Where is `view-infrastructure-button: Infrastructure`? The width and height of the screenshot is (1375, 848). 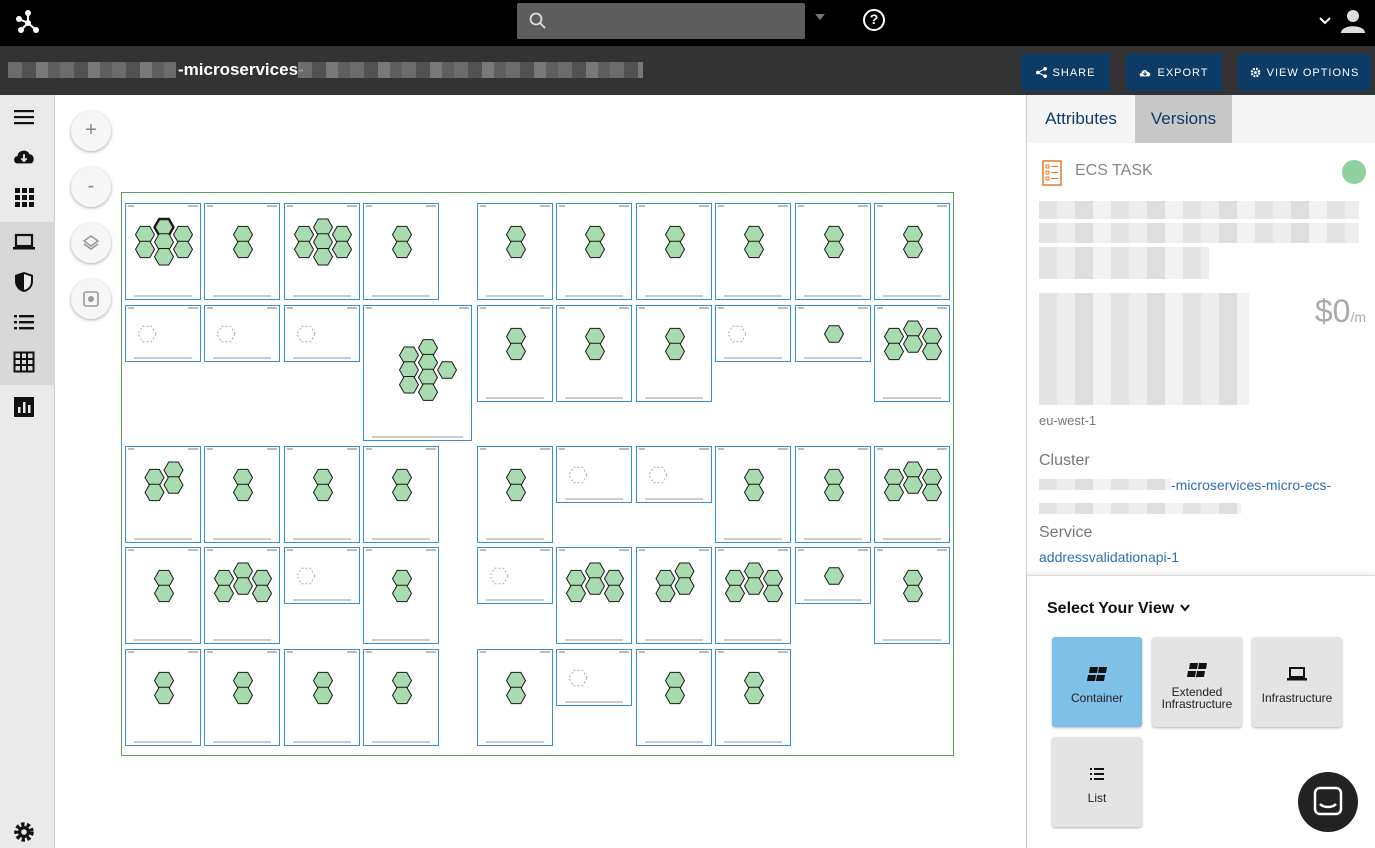 view-infrastructure-button: Infrastructure is located at coordinates (1297, 682).